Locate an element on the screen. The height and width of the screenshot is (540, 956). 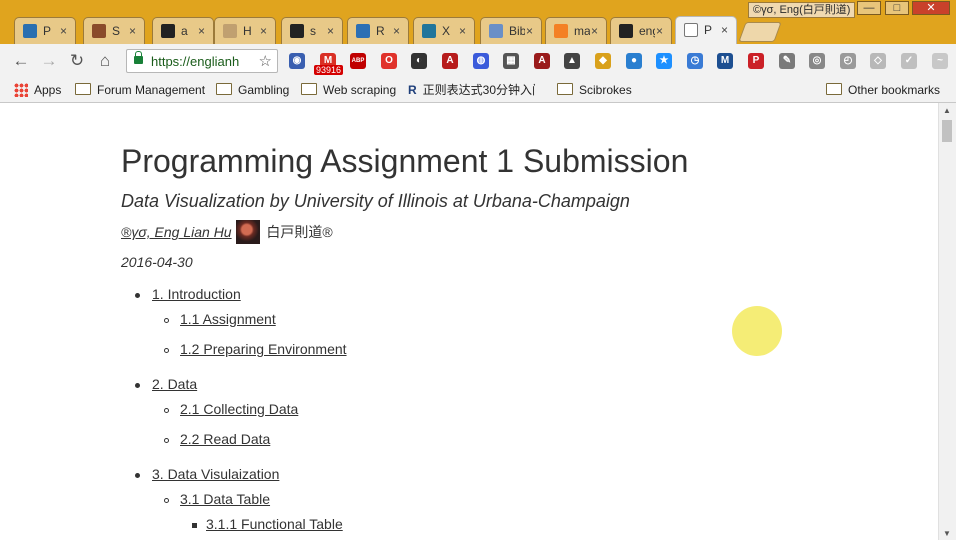
back-button: ← is located at coordinates (21, 61).